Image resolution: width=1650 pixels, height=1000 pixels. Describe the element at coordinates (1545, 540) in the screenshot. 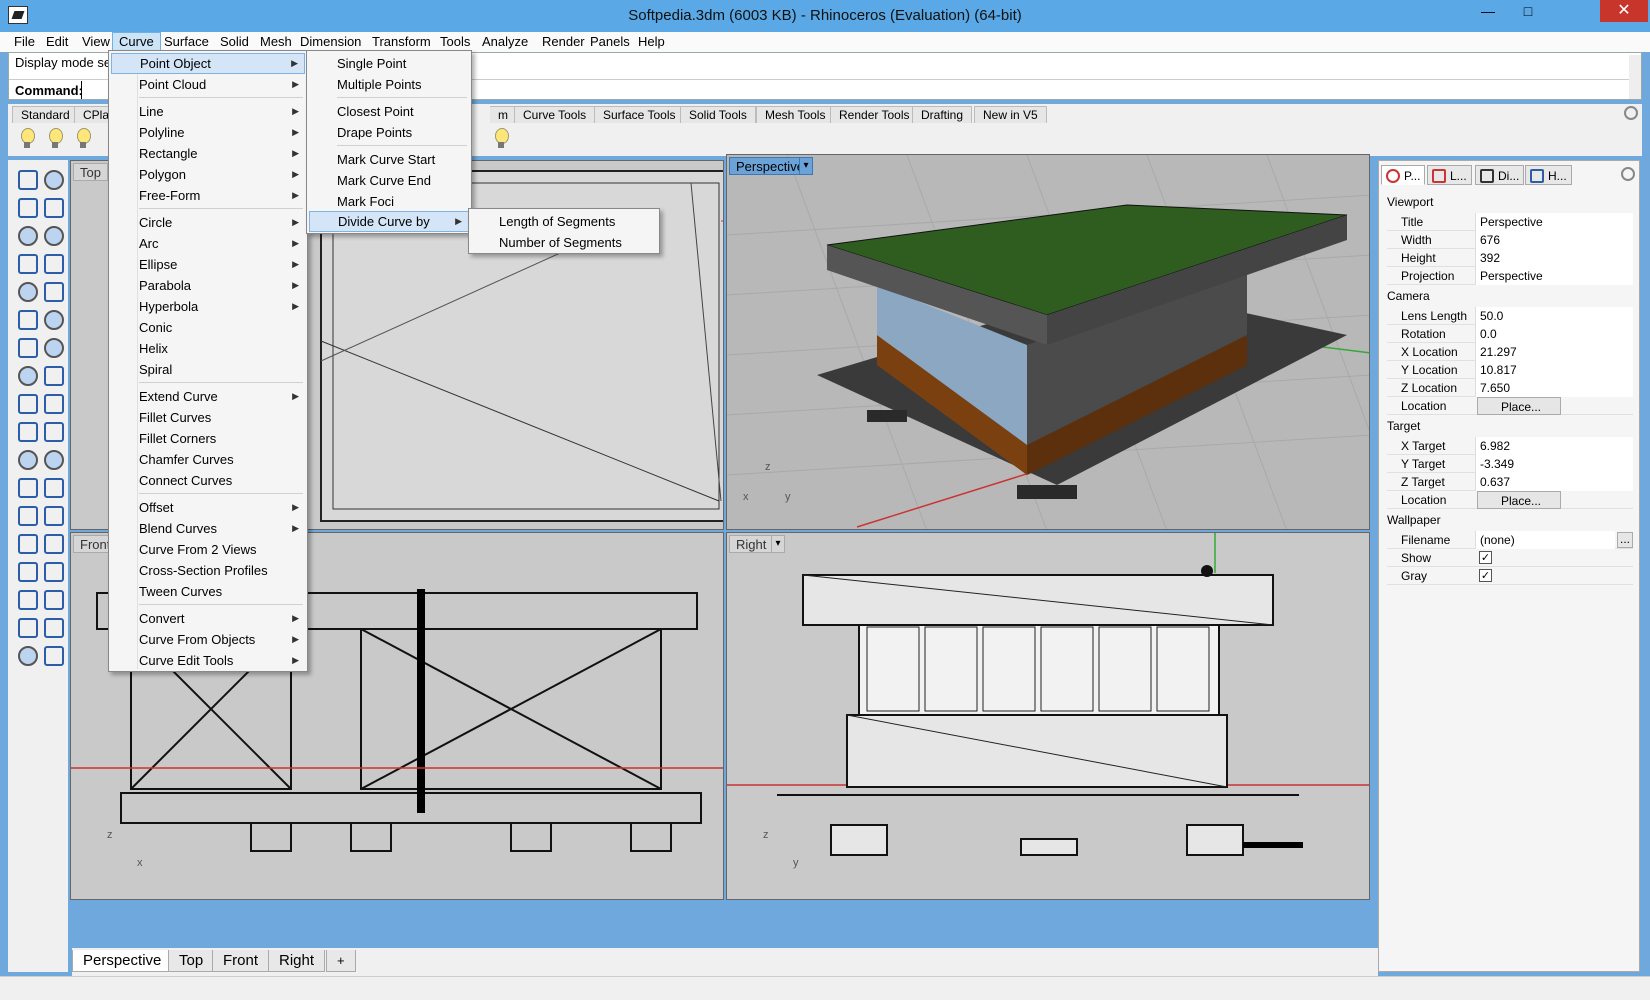

I see `filename-field: (none)` at that location.